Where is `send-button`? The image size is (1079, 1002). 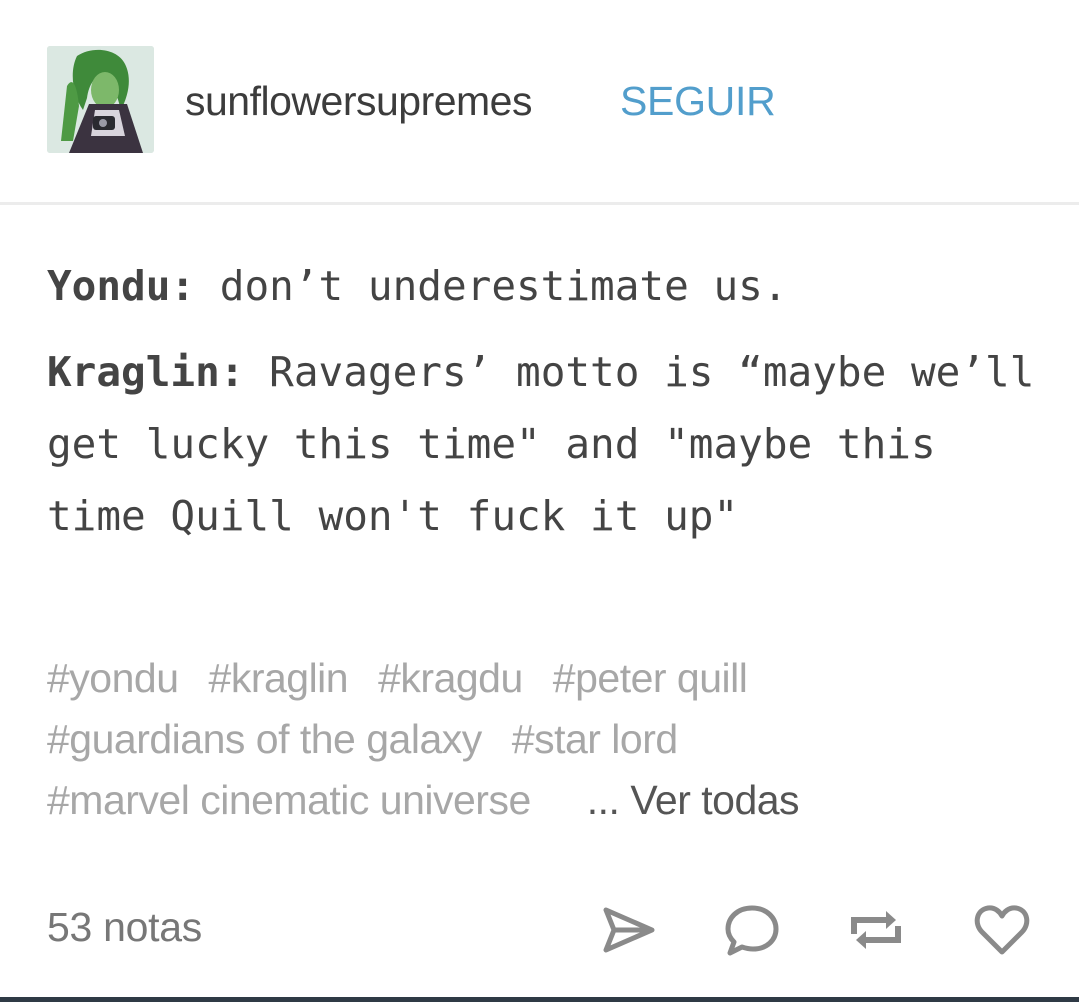
send-button is located at coordinates (628, 930).